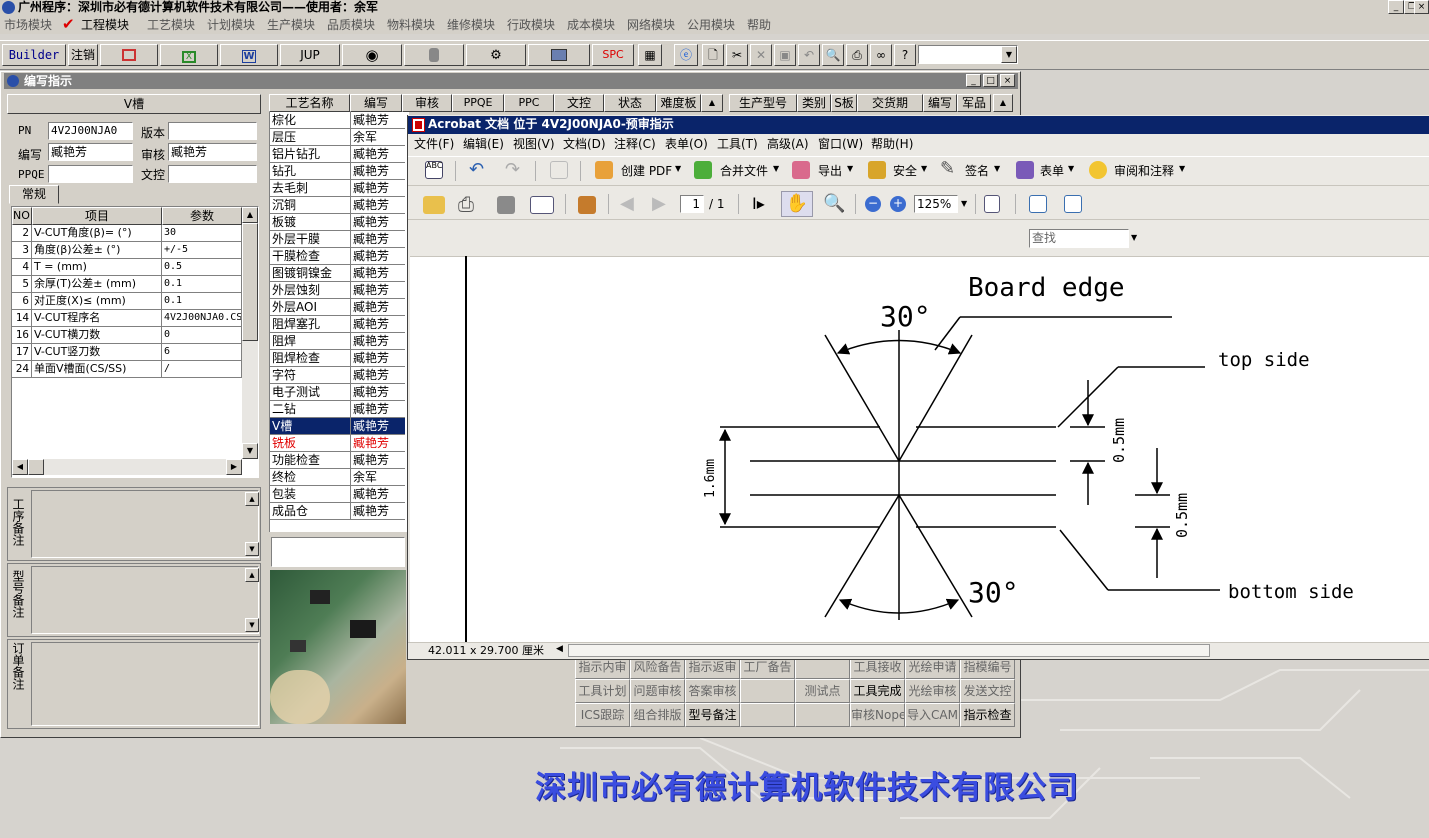 The width and height of the screenshot is (1429, 838). What do you see at coordinates (591, 25) in the screenshot?
I see `menu-cost: 成本模块` at bounding box center [591, 25].